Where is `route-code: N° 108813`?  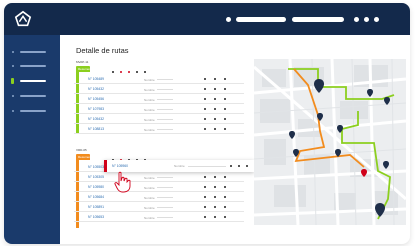
route-code: N° 108813 is located at coordinates (96, 129).